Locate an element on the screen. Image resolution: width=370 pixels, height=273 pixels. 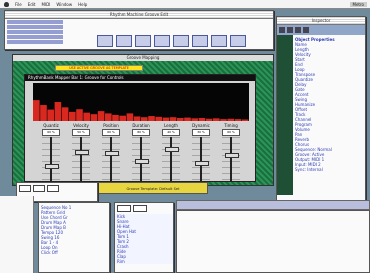
use-template-button: USE ACTIVE GROOVE AS TEMPLATE is located at coordinates (99, 68).